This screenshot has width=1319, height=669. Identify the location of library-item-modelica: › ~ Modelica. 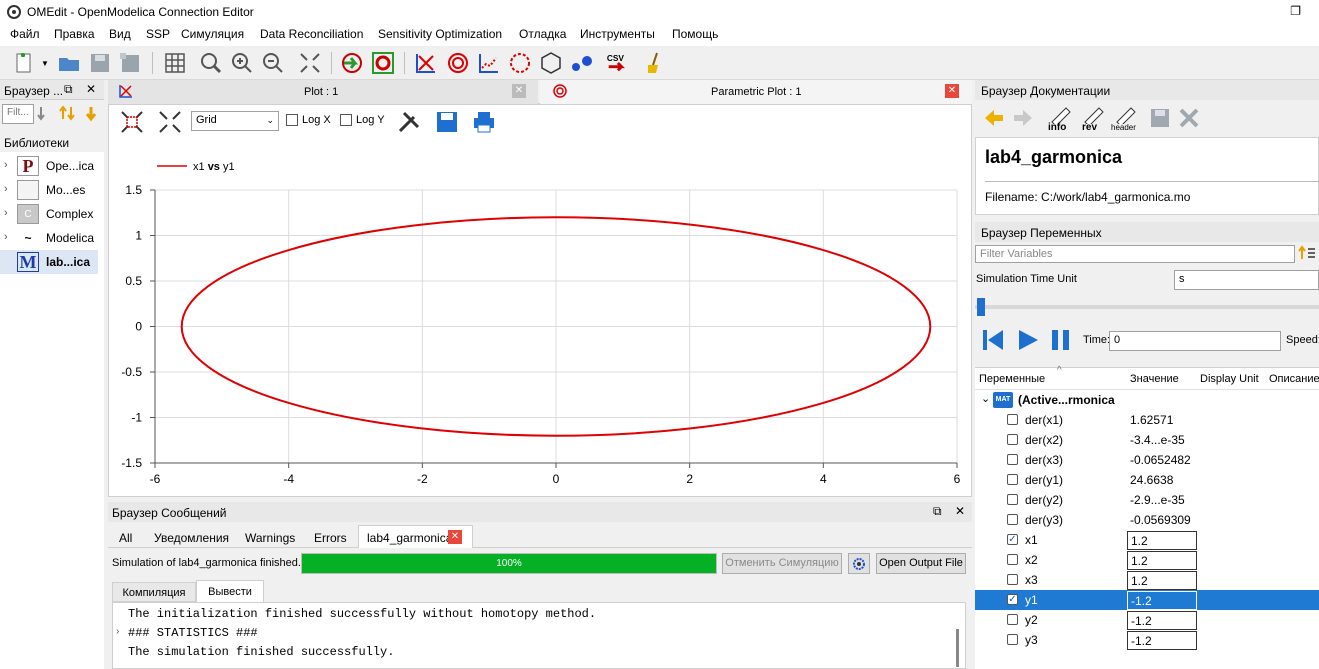
(49, 238).